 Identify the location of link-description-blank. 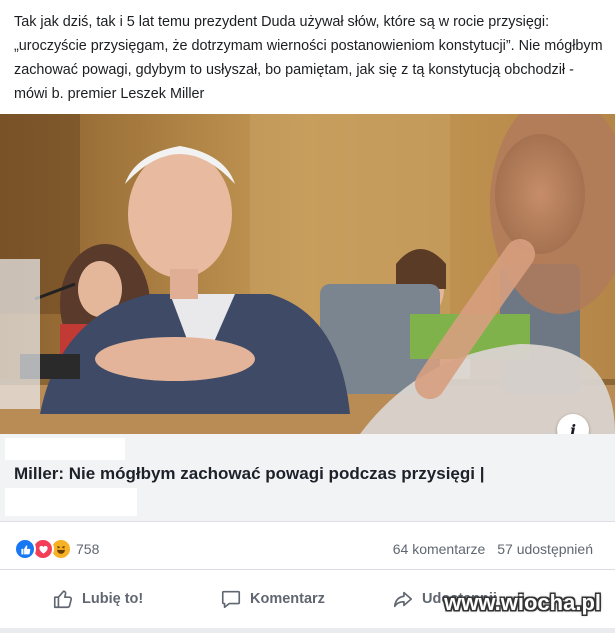
(71, 502).